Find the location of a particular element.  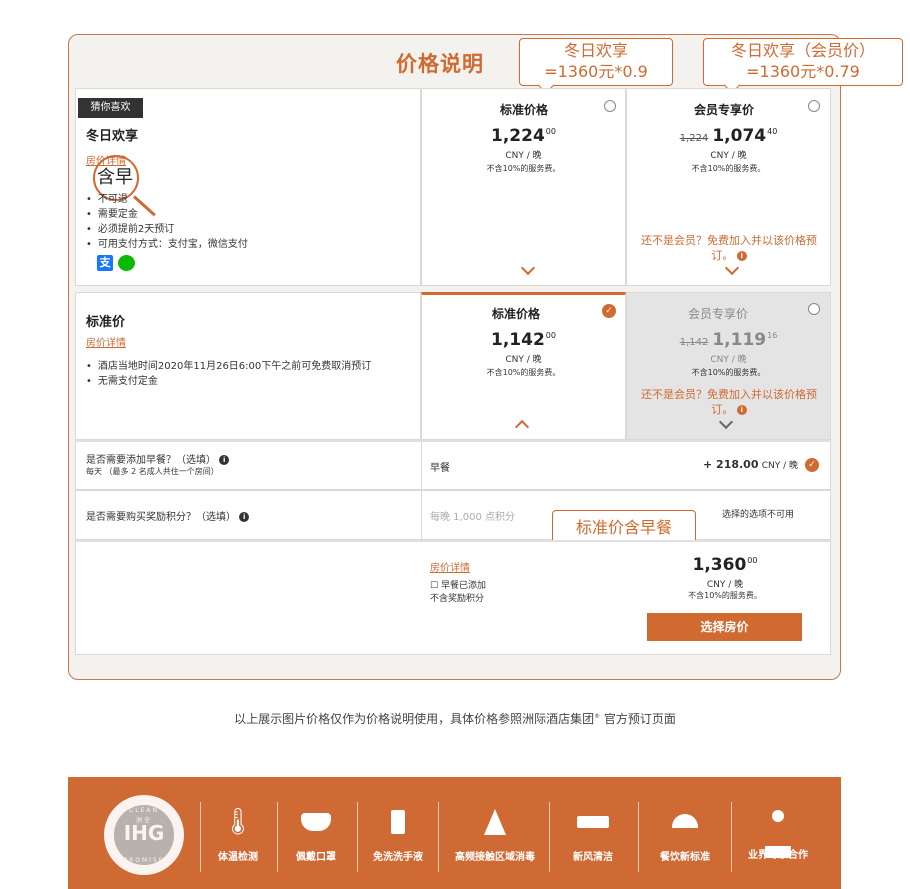

rate-1-bullet: 不可退 is located at coordinates (107, 197).